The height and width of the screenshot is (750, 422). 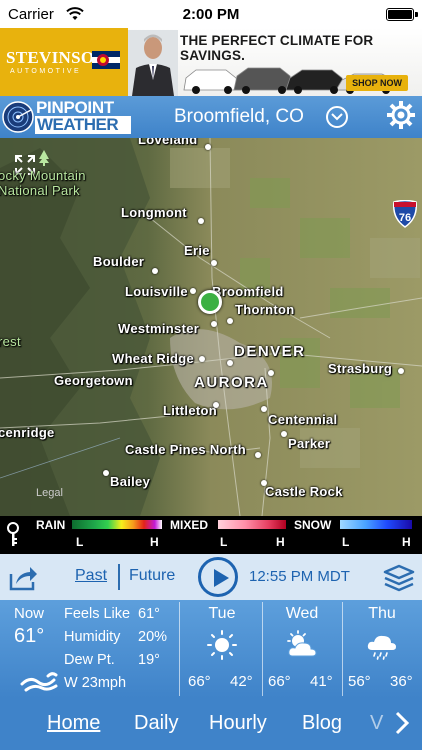 What do you see at coordinates (152, 576) in the screenshot?
I see `future-toggle: Future` at bounding box center [152, 576].